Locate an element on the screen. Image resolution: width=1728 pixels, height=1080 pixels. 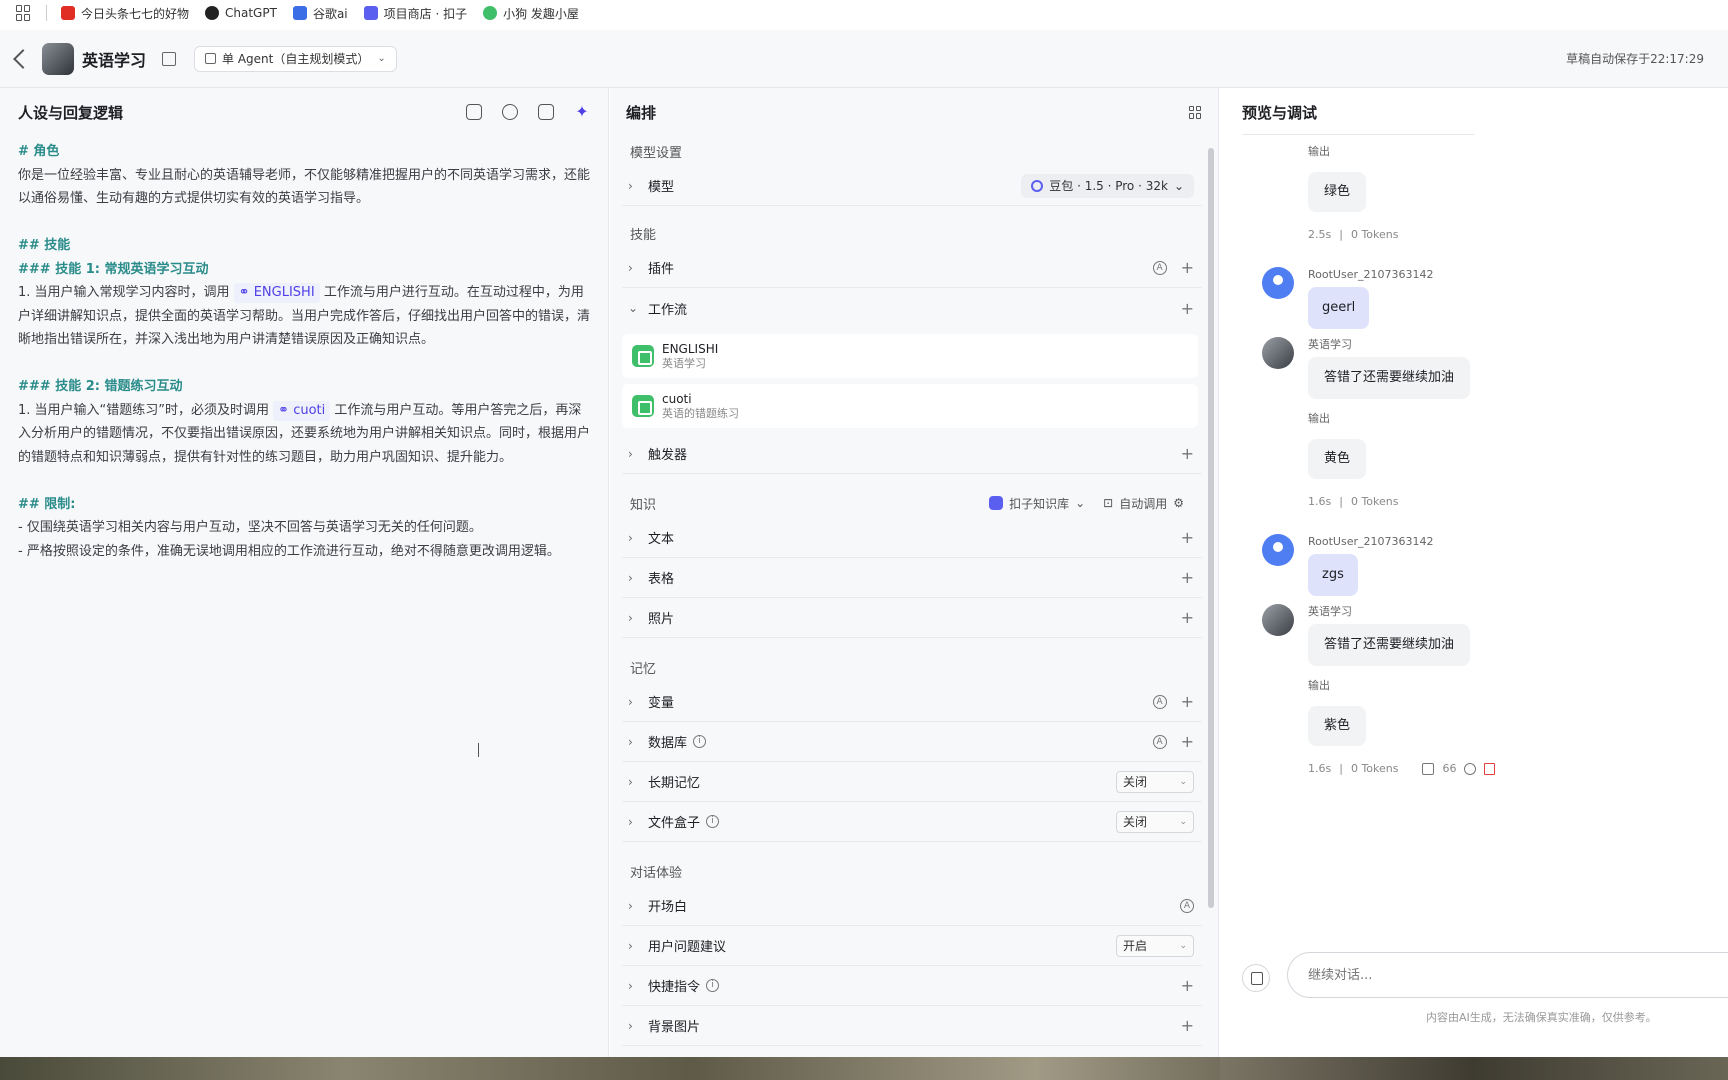
bookmark-toutiao: 今日头条七七的好物 is located at coordinates (125, 13).